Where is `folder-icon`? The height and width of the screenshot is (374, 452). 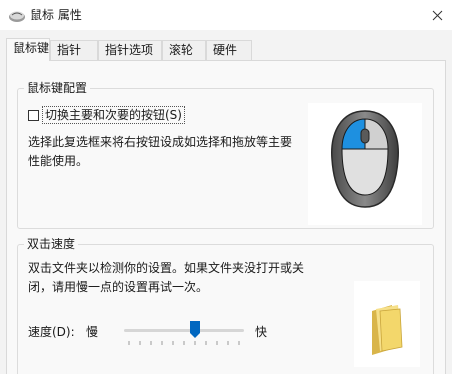 folder-icon is located at coordinates (387, 324).